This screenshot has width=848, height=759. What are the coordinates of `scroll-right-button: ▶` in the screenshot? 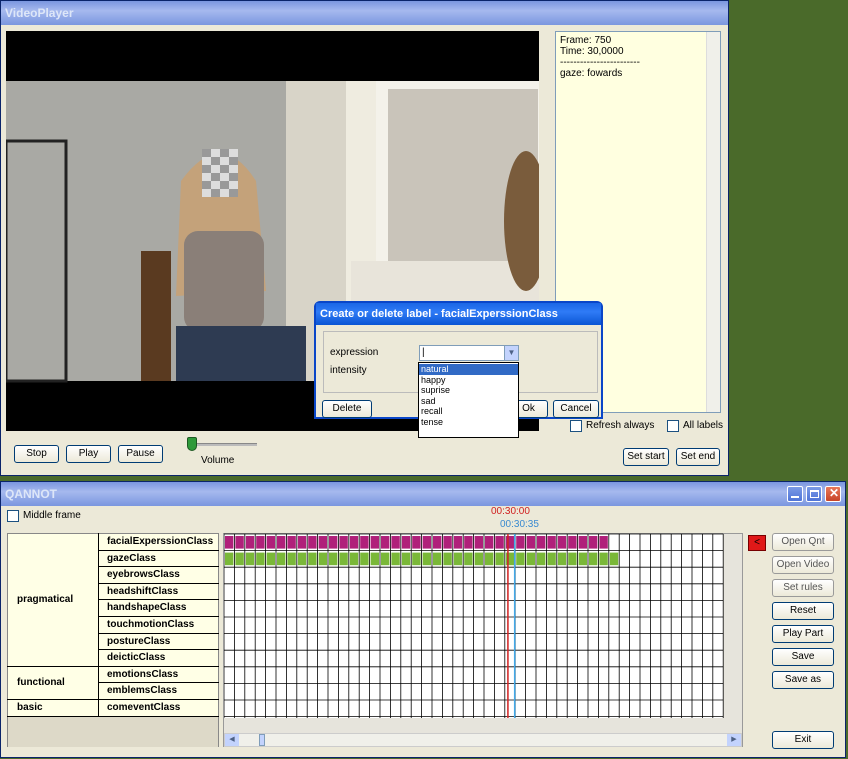 It's located at (734, 740).